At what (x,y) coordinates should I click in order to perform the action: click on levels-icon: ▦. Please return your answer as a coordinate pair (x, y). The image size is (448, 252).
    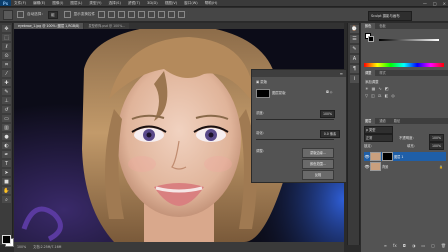
    Looking at the image, I should click on (374, 88).